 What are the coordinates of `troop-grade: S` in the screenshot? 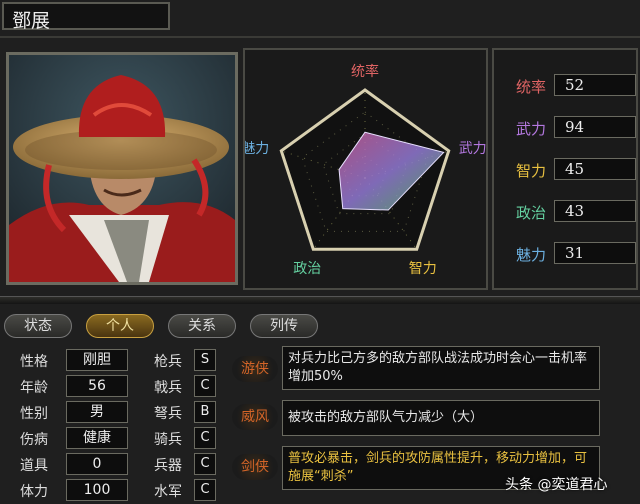 It's located at (205, 360).